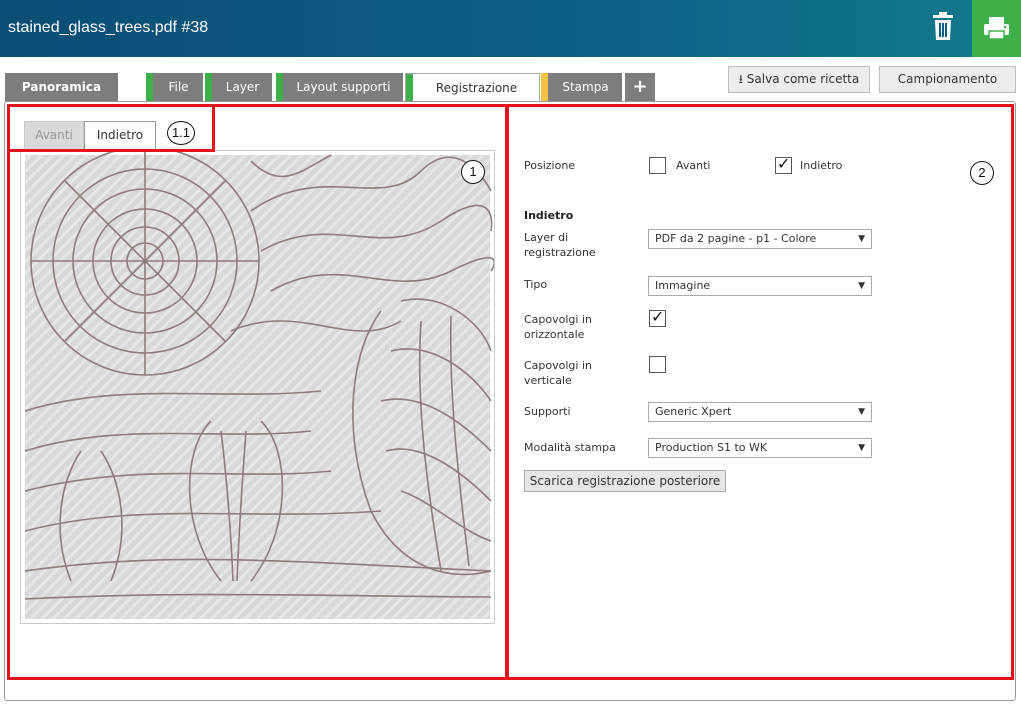  What do you see at coordinates (982, 173) in the screenshot?
I see `callout-2: 2` at bounding box center [982, 173].